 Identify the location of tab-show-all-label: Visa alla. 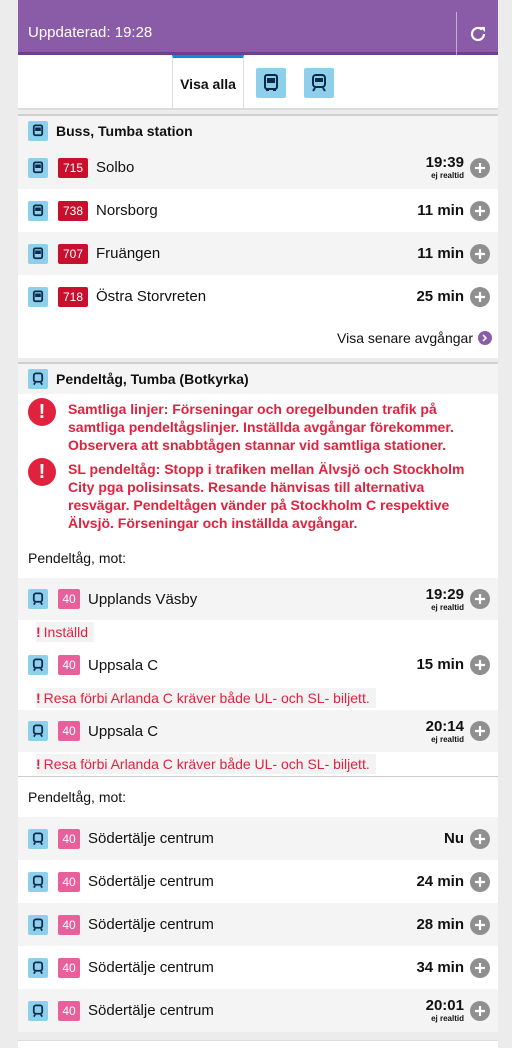
(208, 84).